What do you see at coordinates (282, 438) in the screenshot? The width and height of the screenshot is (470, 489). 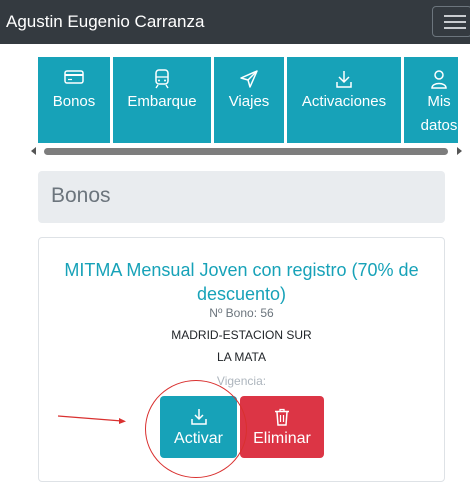 I see `delete-button-label: Eliminar` at bounding box center [282, 438].